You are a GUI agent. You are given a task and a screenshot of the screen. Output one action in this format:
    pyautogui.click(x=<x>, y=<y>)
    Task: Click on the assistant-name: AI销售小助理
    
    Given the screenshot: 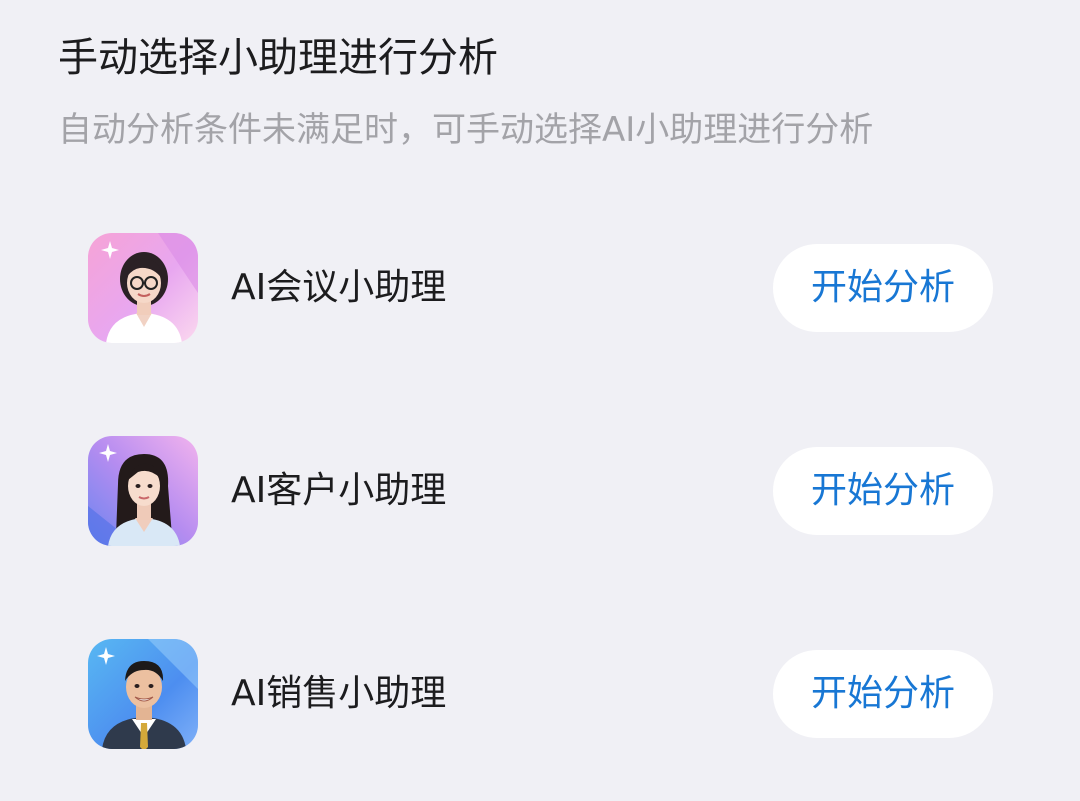 What is the action you would take?
    pyautogui.click(x=339, y=693)
    